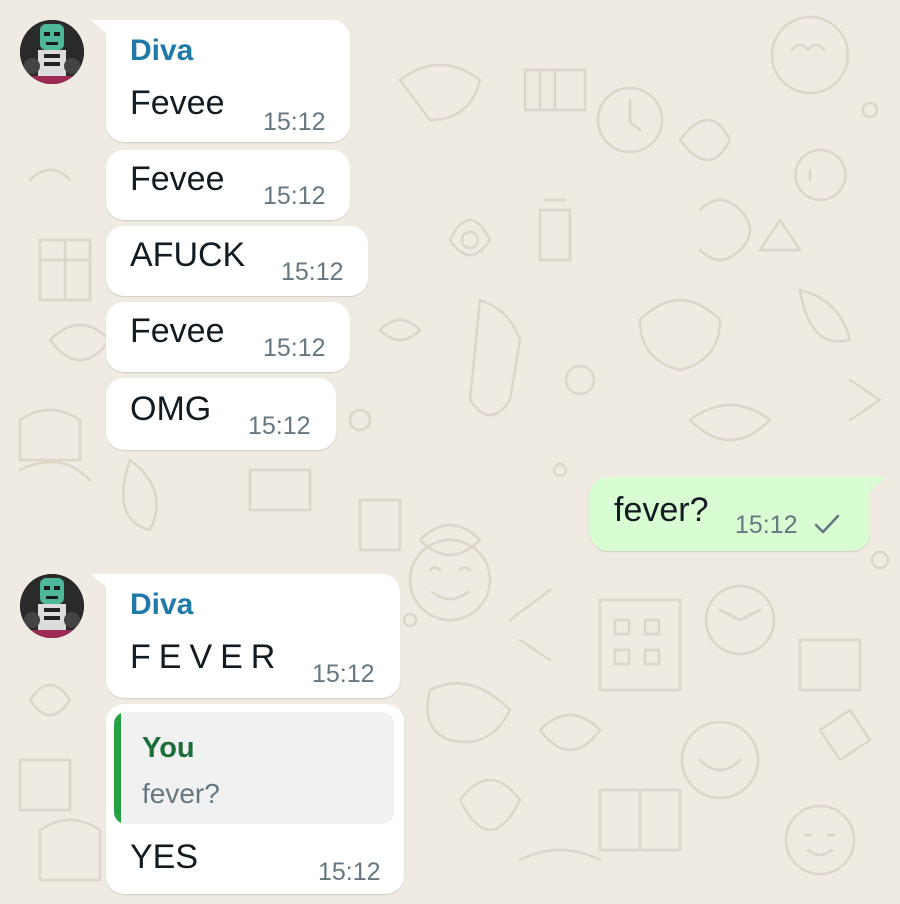 Image resolution: width=900 pixels, height=904 pixels. What do you see at coordinates (168, 748) in the screenshot?
I see `quoted-author: You` at bounding box center [168, 748].